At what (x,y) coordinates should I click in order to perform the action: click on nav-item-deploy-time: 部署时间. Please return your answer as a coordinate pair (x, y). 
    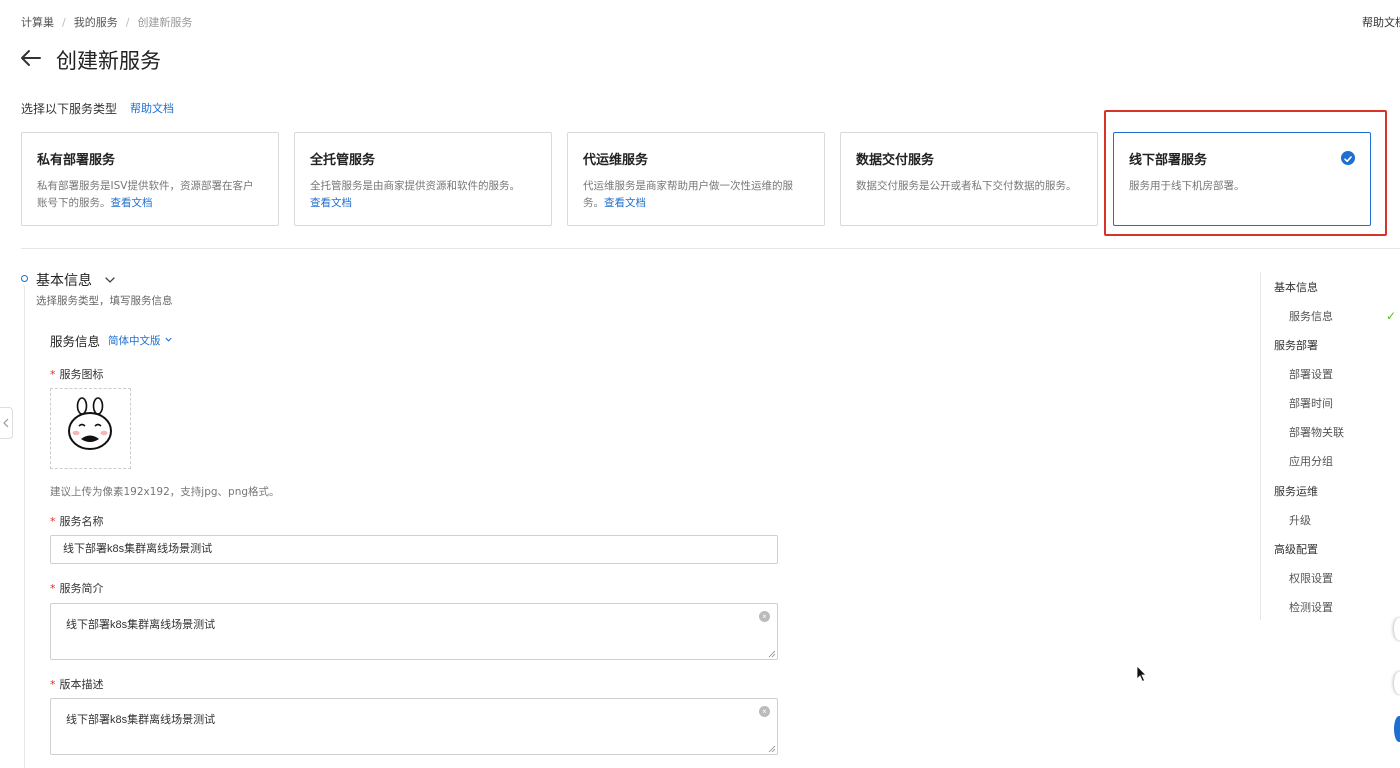
    Looking at the image, I should click on (1311, 403).